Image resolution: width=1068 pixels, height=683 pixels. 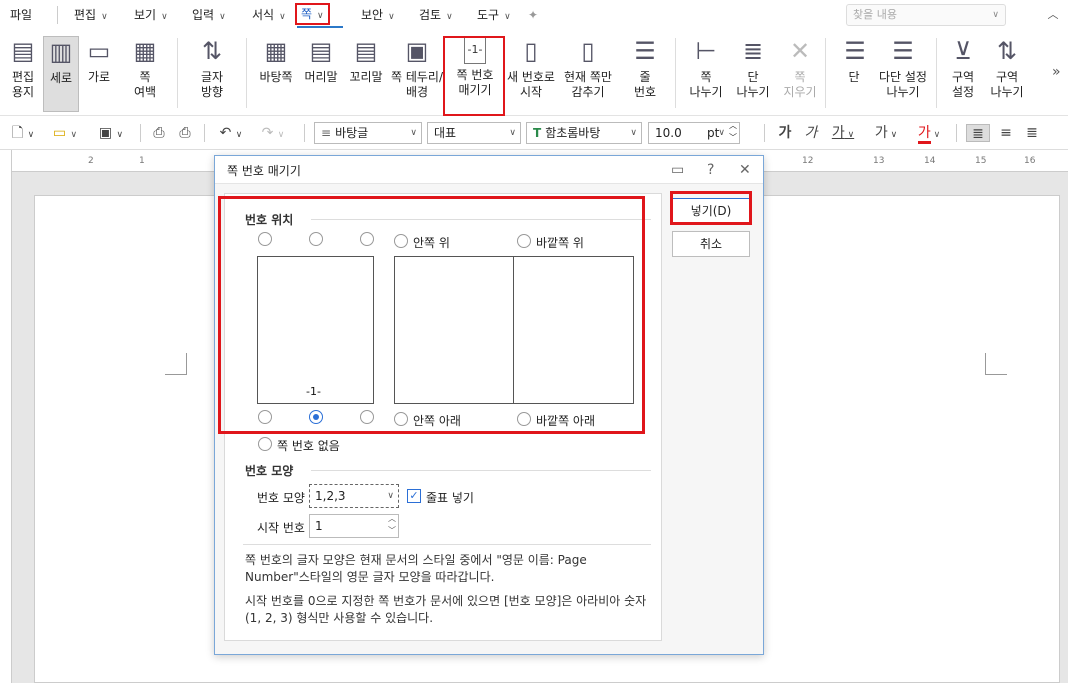 I want to click on collapse-ribbon-icon: ︿, so click(x=1053, y=15).